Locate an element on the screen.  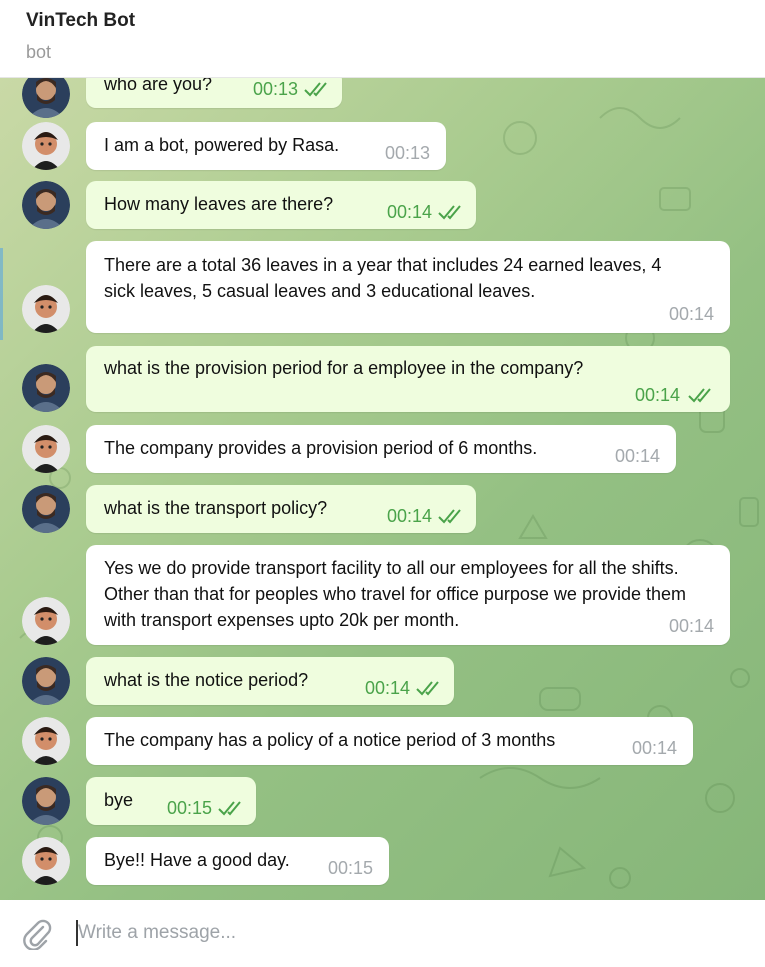
scroll-marker is located at coordinates (1, 294).